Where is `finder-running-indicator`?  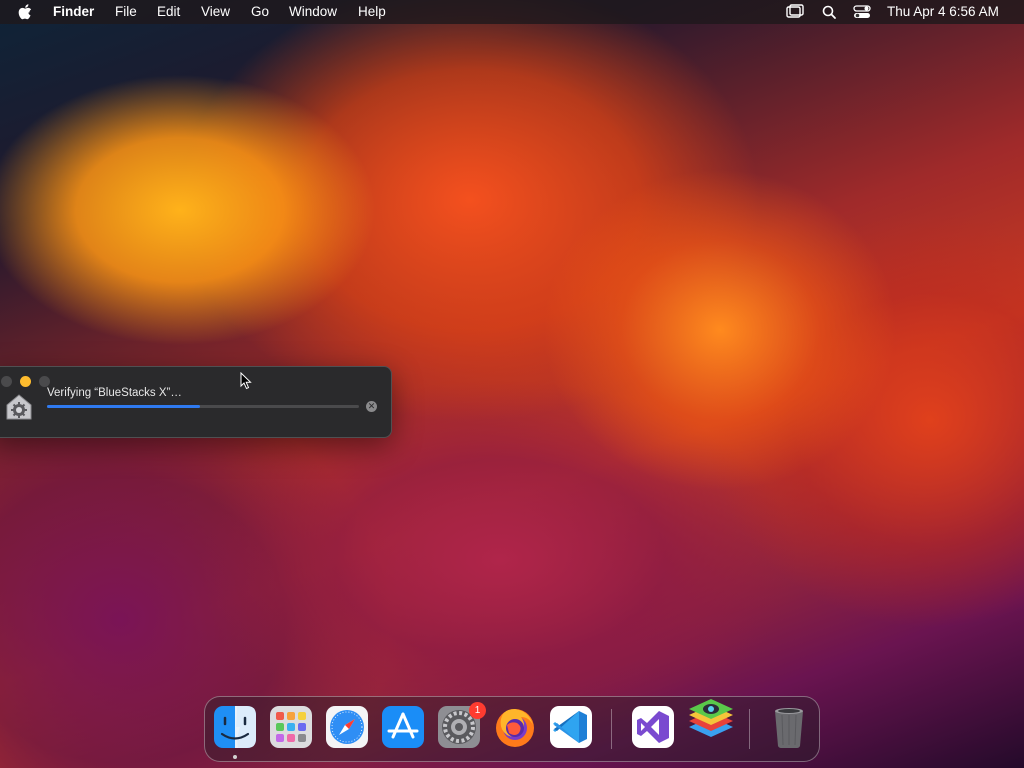
finder-running-indicator is located at coordinates (235, 757).